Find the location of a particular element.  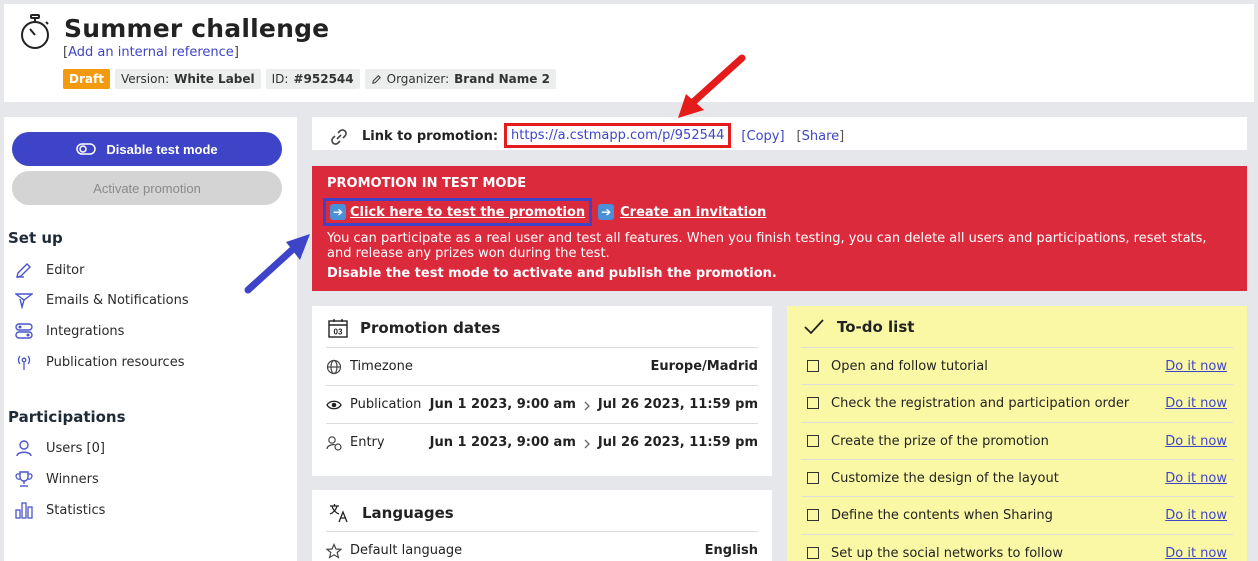

stopwatch-icon is located at coordinates (35, 31).